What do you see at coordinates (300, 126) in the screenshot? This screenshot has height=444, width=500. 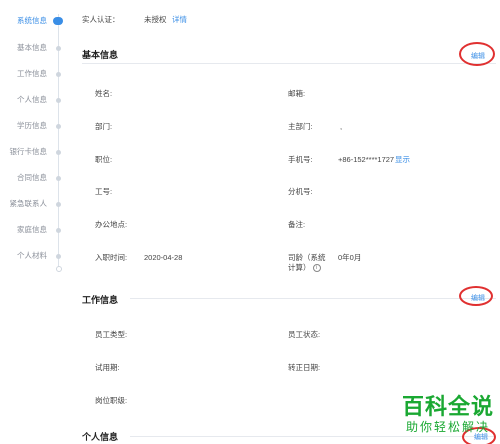 I see `main-department-label: 主部门:` at bounding box center [300, 126].